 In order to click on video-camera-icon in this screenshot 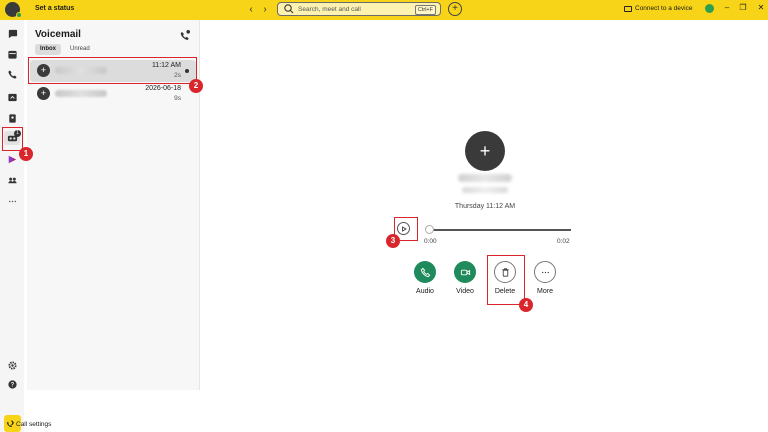, I will do `click(465, 272)`.